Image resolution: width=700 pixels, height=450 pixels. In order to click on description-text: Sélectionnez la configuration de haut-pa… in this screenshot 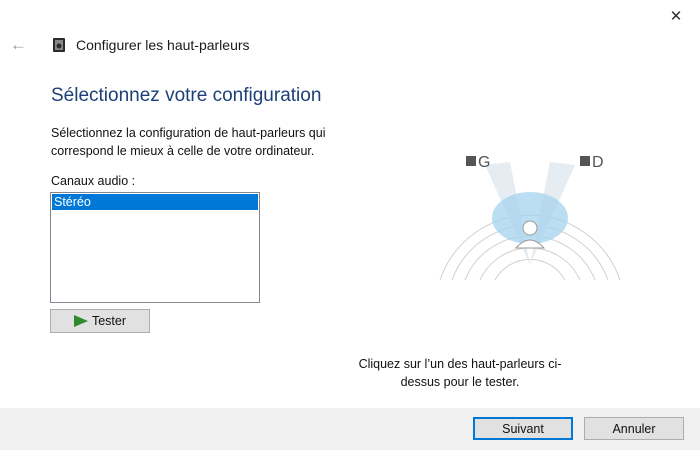, I will do `click(188, 142)`.